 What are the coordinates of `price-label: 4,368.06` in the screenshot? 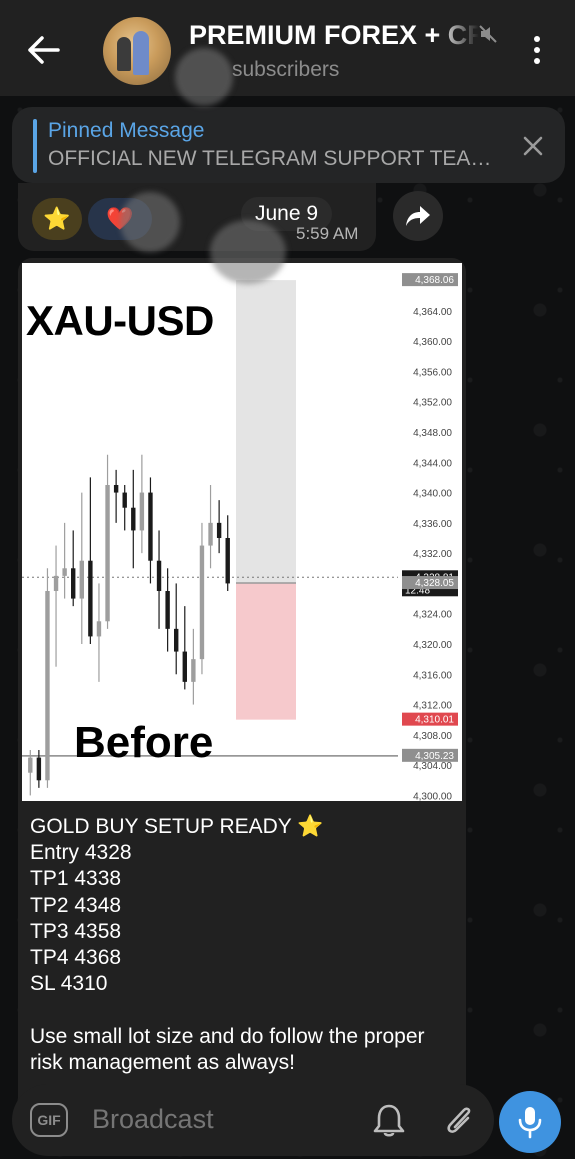 It's located at (434, 280).